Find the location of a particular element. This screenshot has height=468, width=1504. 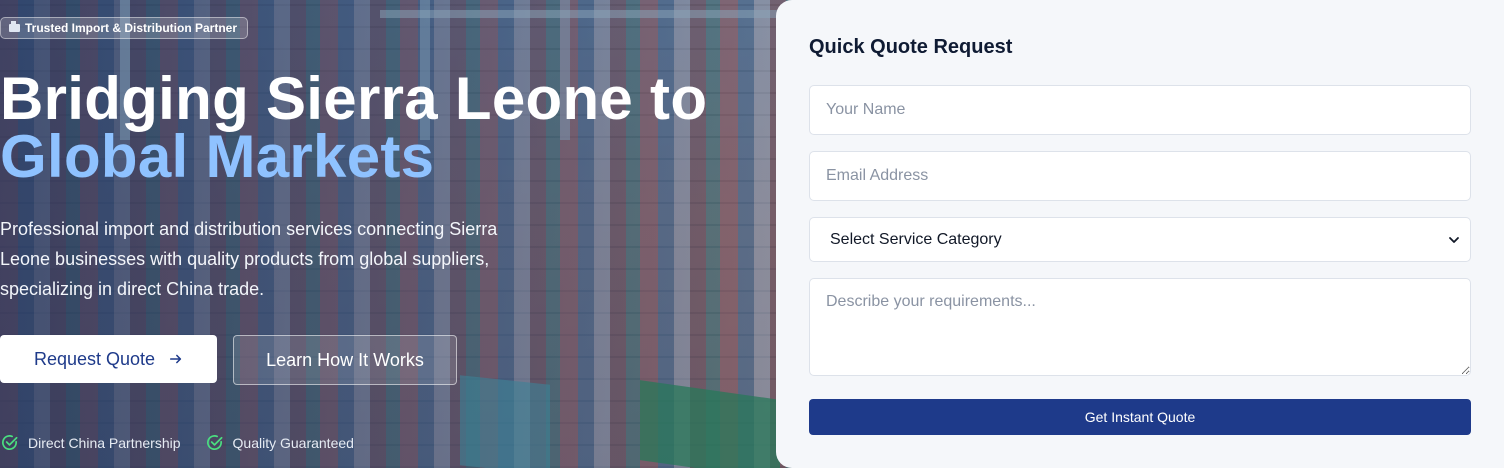

feature-label: Quality Guaranteed is located at coordinates (293, 442).